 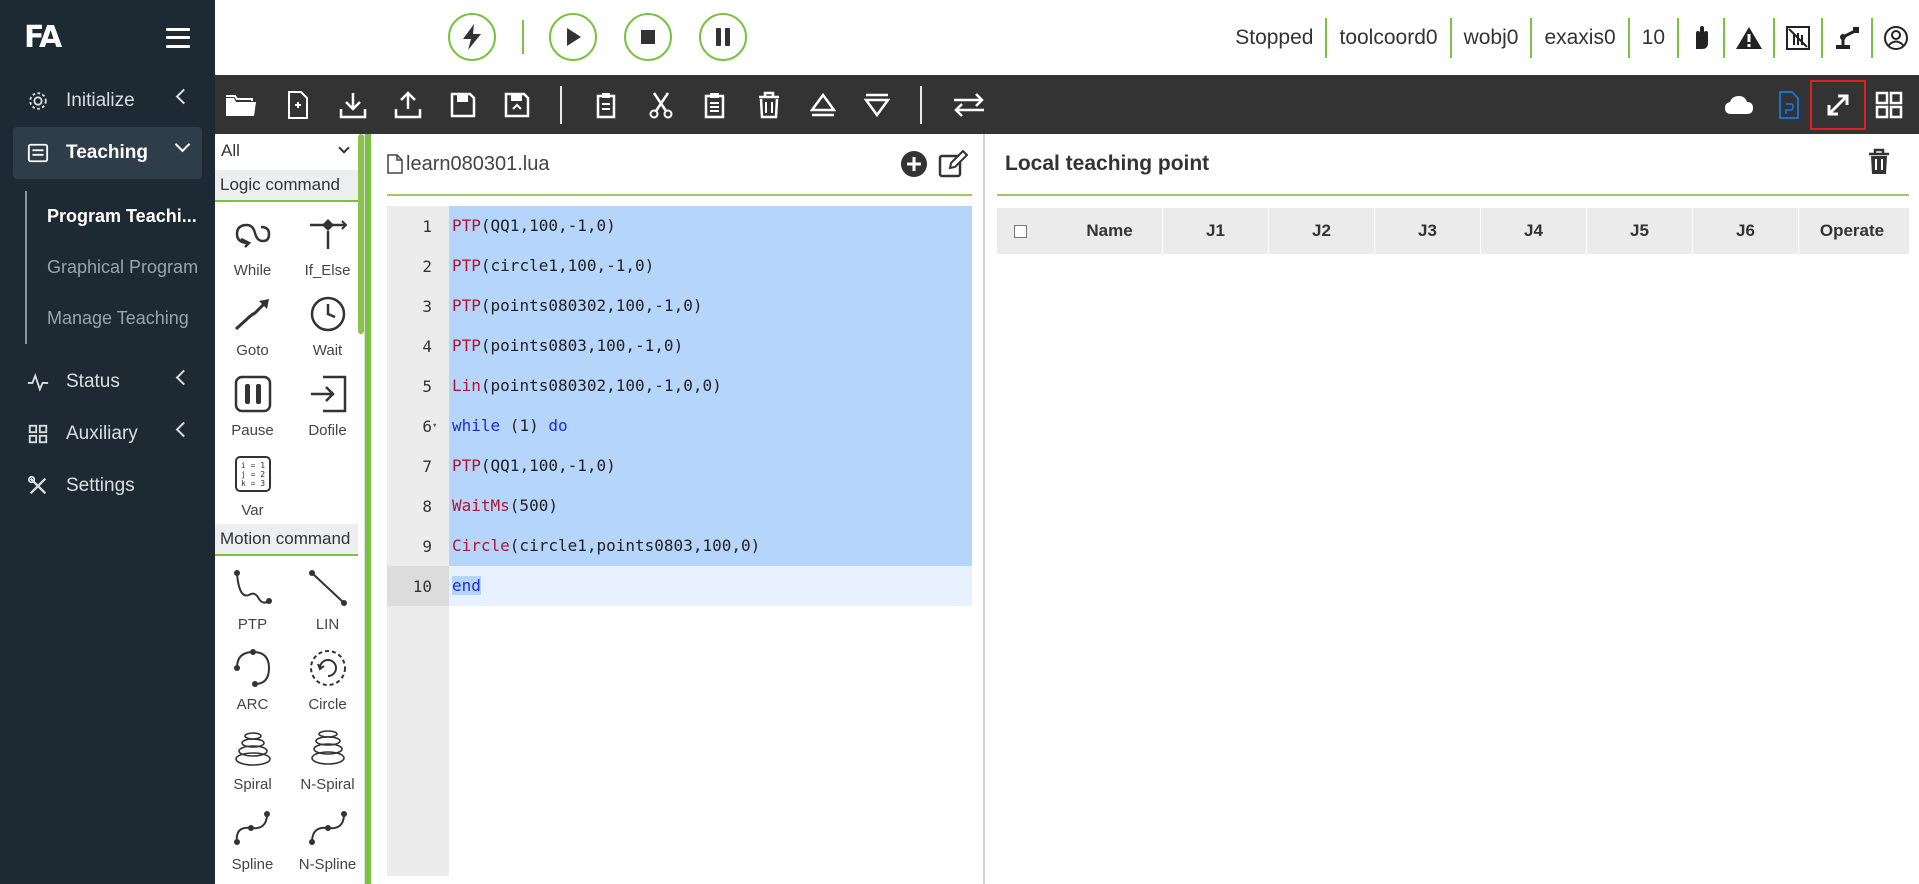 What do you see at coordinates (178, 37) in the screenshot?
I see `menu-toggle-icon` at bounding box center [178, 37].